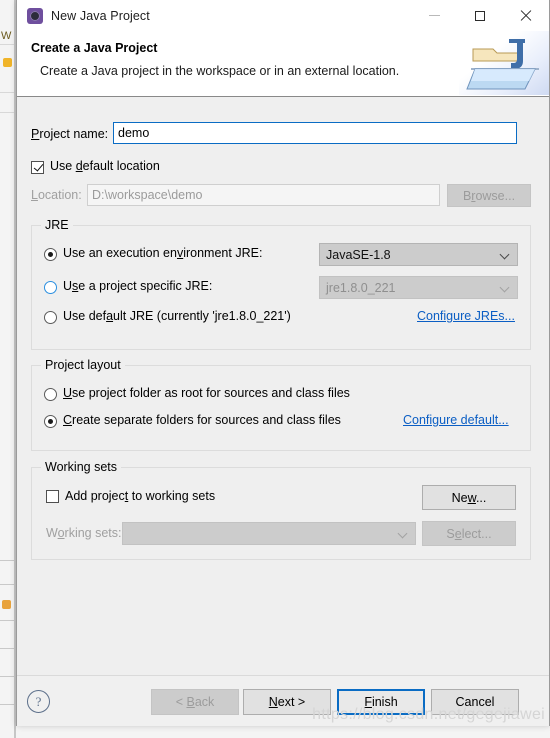 The height and width of the screenshot is (738, 550). Describe the element at coordinates (83, 365) in the screenshot. I see `project-layout-group-title: Project layout` at that location.